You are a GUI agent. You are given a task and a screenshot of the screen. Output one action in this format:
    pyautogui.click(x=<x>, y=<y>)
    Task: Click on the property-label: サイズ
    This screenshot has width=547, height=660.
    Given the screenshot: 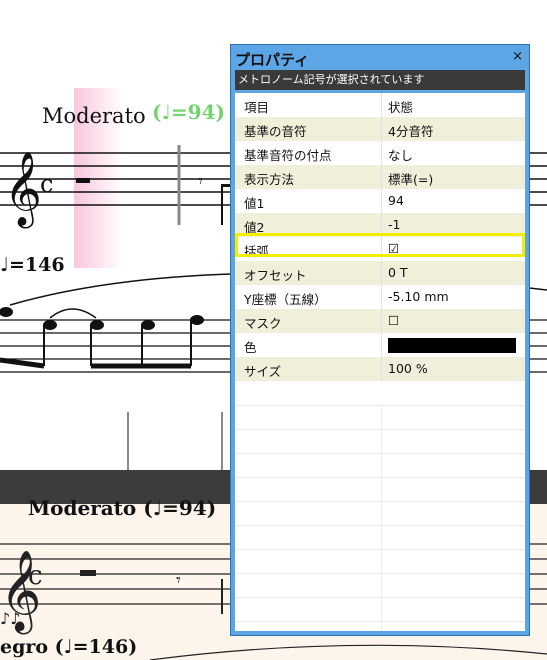 What is the action you would take?
    pyautogui.click(x=263, y=371)
    